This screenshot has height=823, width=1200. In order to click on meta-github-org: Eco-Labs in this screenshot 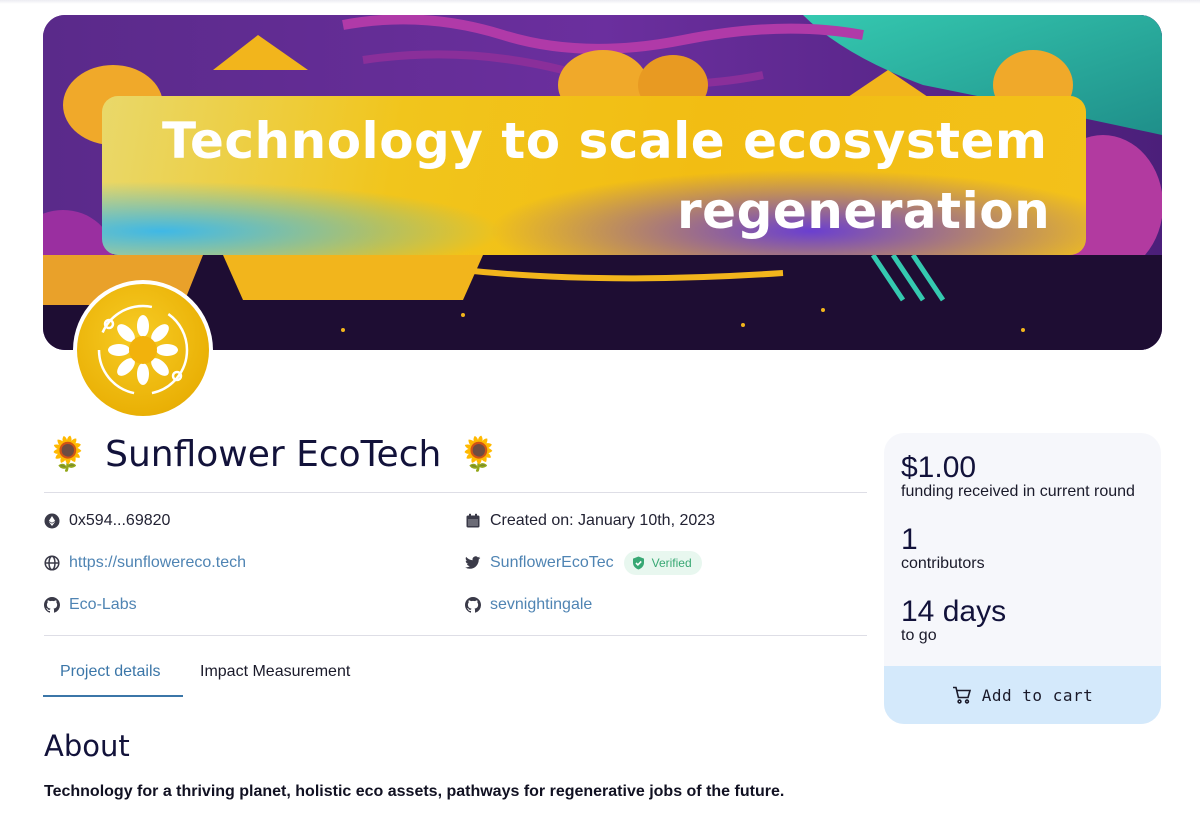, I will do `click(90, 605)`.